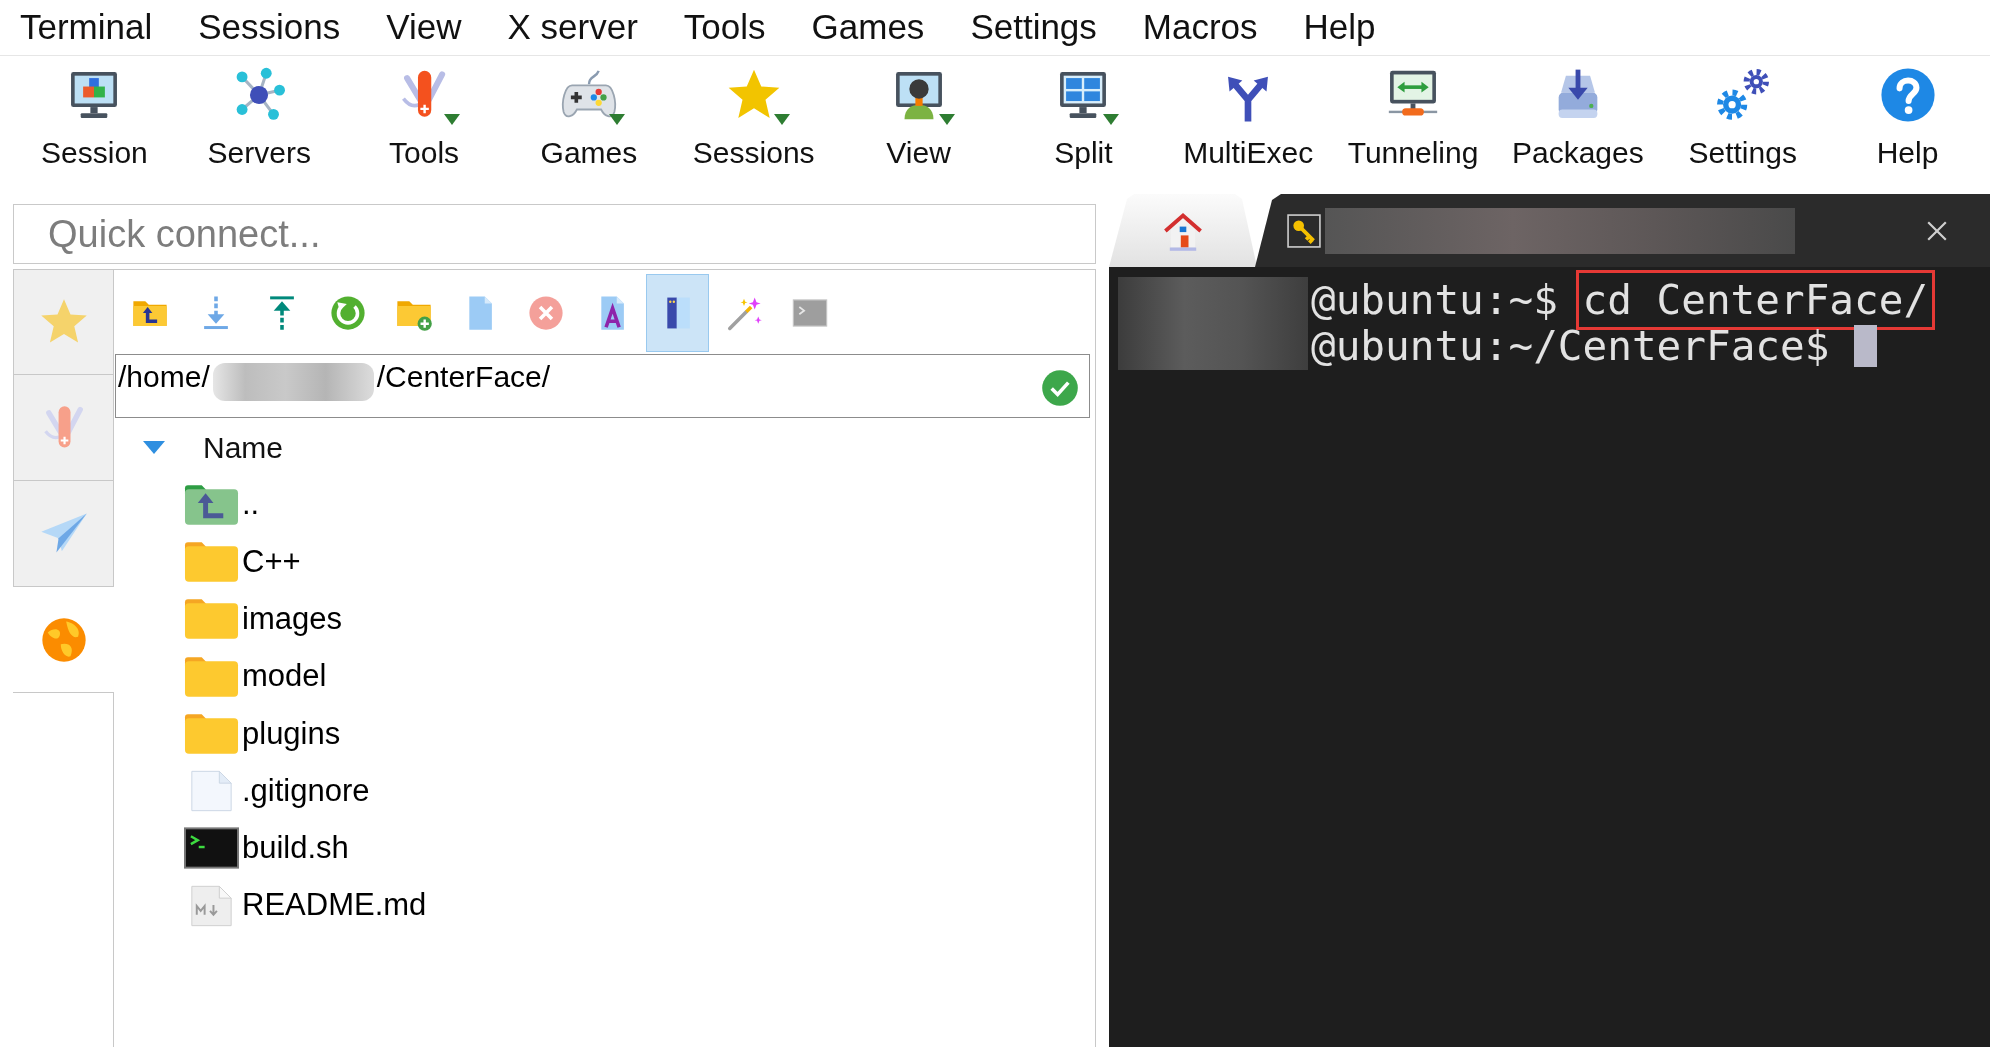 The image size is (1990, 1047). I want to click on terminal-icon, so click(211, 848).